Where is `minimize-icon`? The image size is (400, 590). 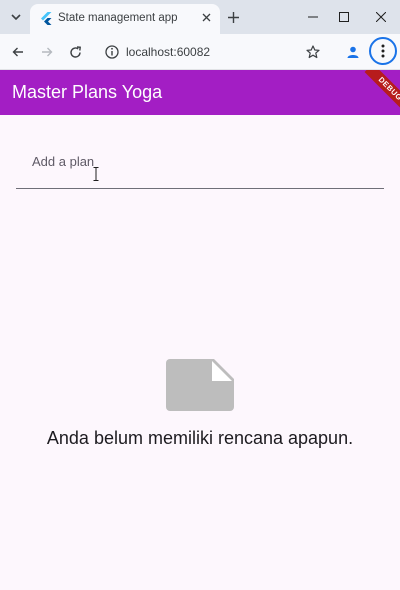 minimize-icon is located at coordinates (313, 17).